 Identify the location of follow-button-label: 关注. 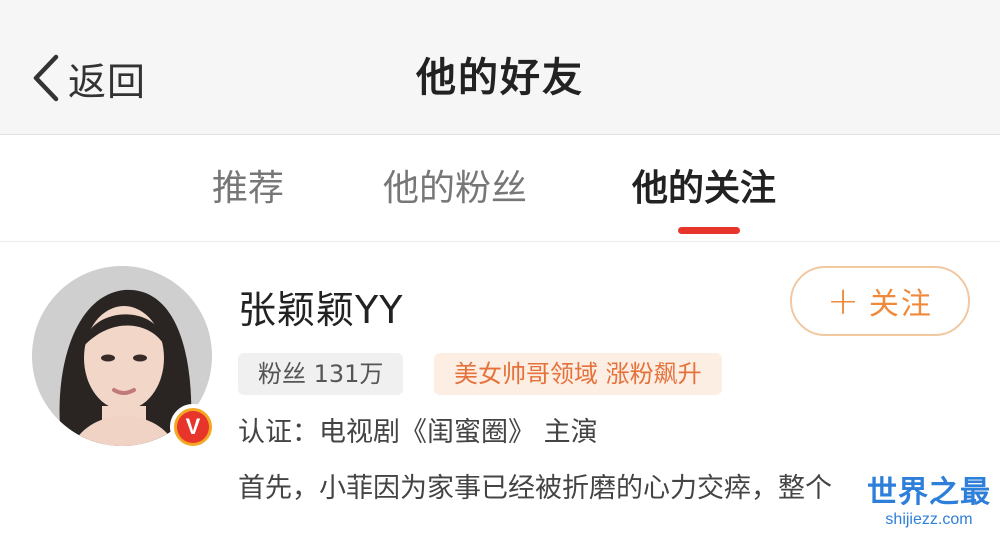
(900, 304).